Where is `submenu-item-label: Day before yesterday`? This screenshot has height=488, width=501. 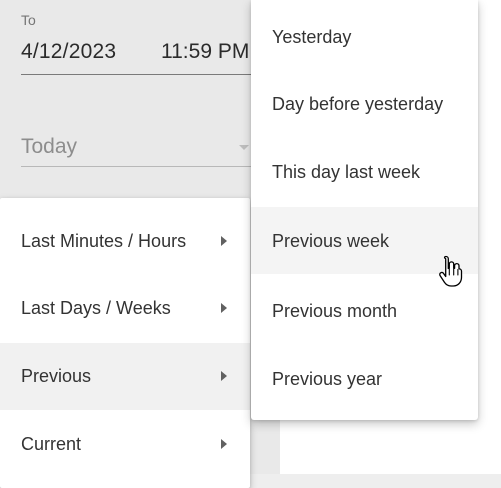 submenu-item-label: Day before yesterday is located at coordinates (358, 104).